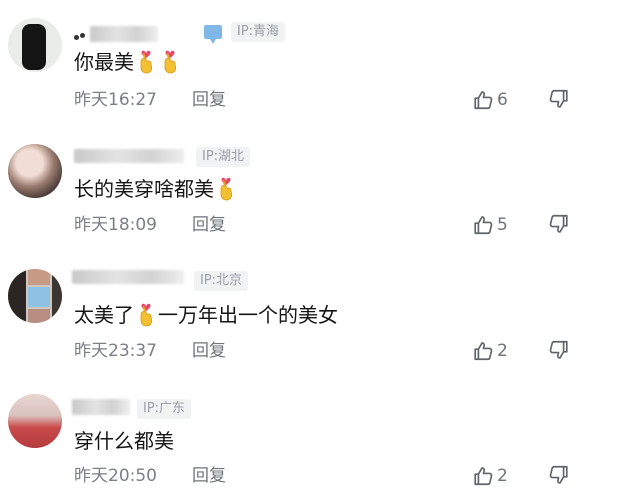 Image resolution: width=640 pixels, height=503 pixels. What do you see at coordinates (502, 225) in the screenshot?
I see `like-count: 5` at bounding box center [502, 225].